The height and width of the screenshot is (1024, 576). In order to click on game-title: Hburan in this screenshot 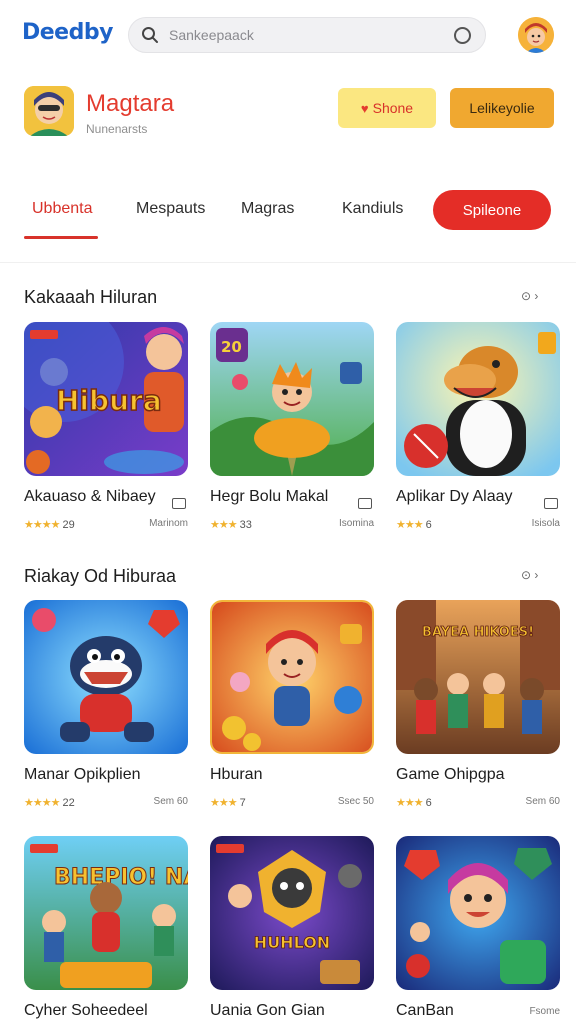, I will do `click(236, 774)`.